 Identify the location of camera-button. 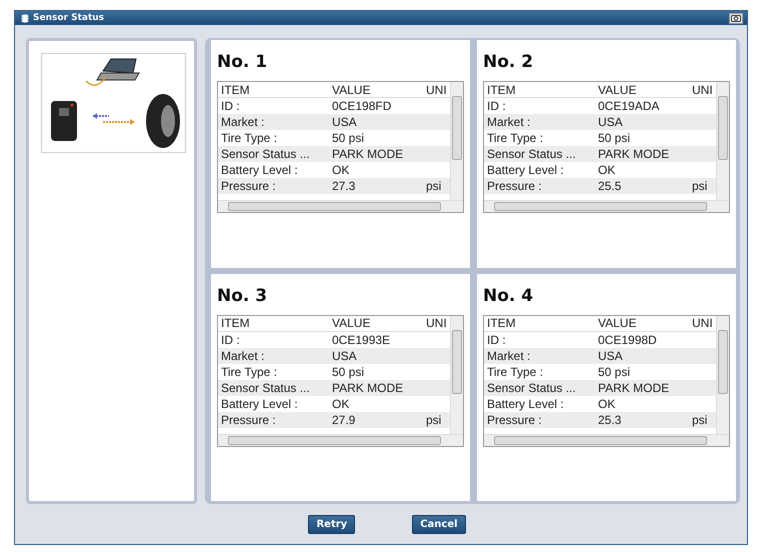
(736, 18).